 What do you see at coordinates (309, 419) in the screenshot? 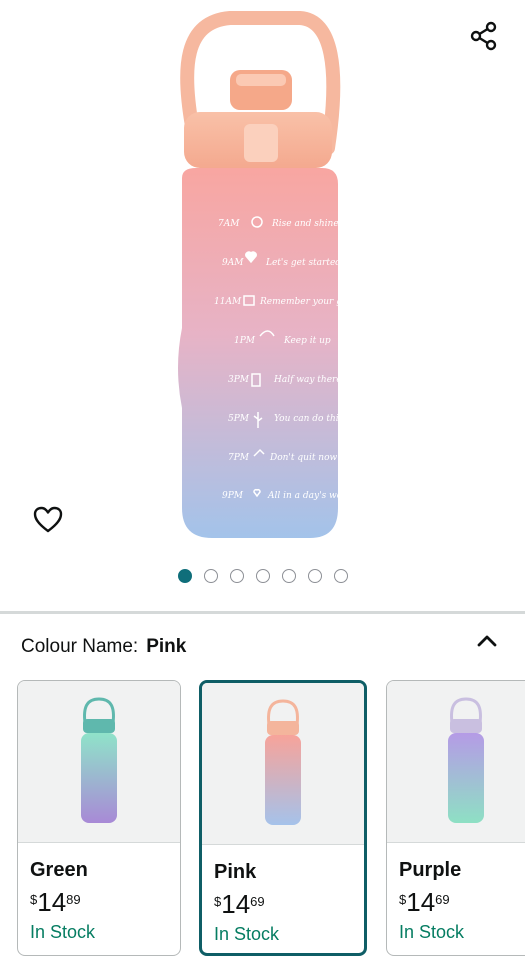
I see `svg-text: You can do this` at bounding box center [309, 419].